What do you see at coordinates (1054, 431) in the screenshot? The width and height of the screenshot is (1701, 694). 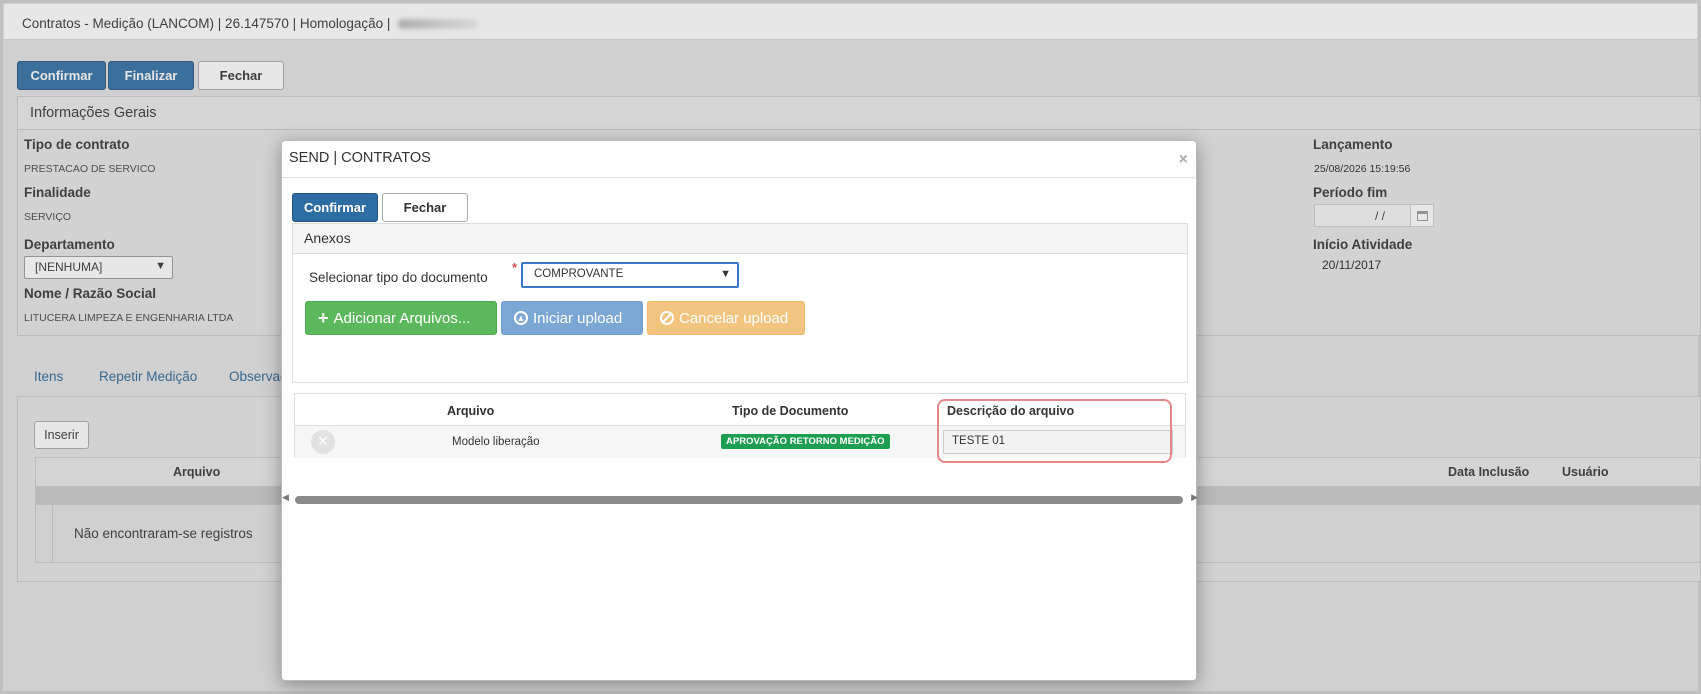 I see `description-highlight` at bounding box center [1054, 431].